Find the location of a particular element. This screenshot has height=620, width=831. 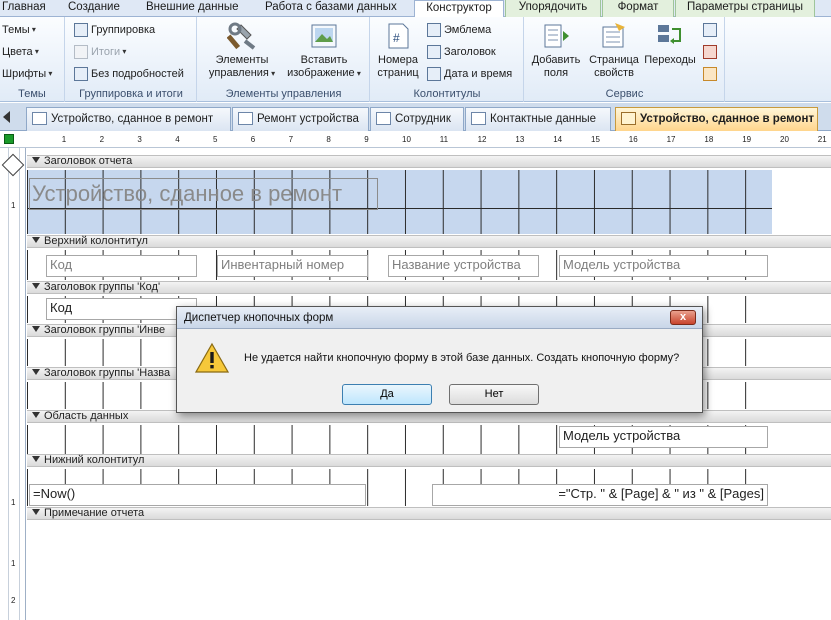

section-bar-group-code: Заголовок группы 'Код' is located at coordinates (429, 287).